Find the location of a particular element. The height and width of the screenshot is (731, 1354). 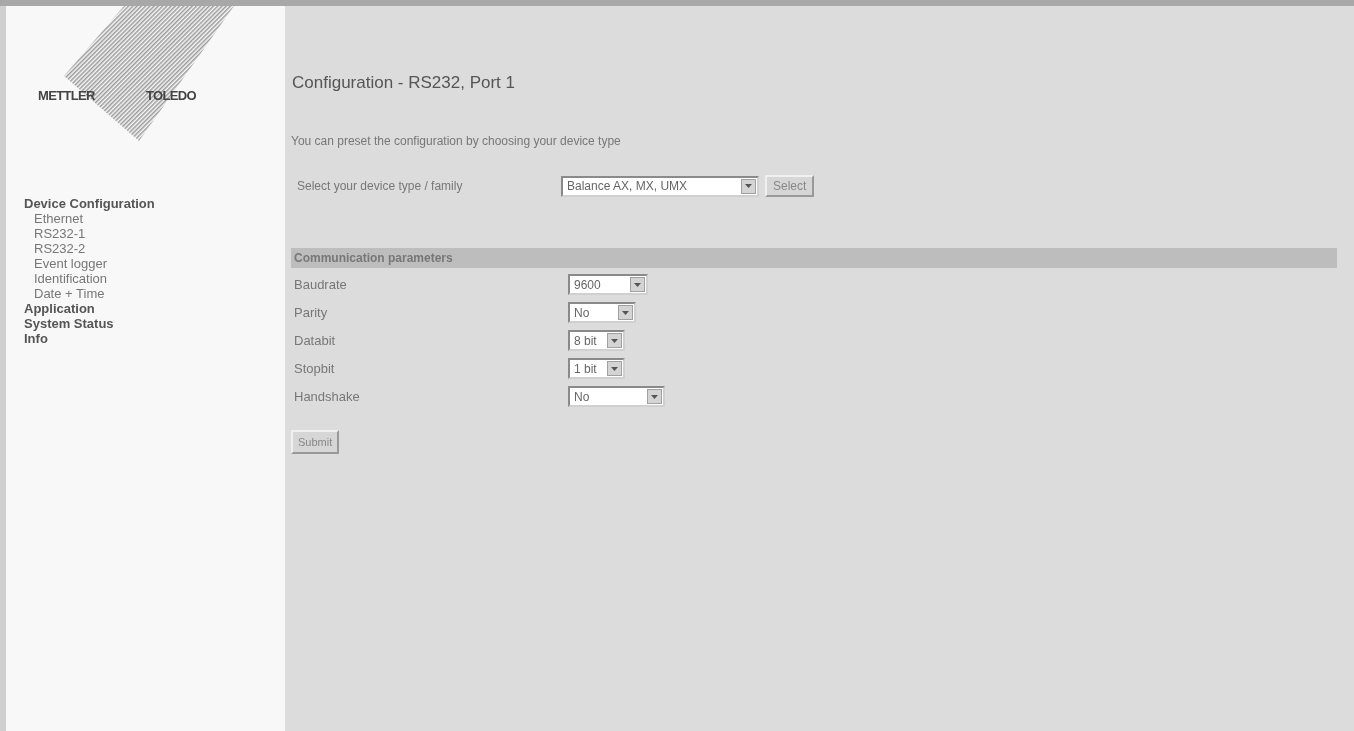

nav-link: RS232-1 is located at coordinates (154, 233).